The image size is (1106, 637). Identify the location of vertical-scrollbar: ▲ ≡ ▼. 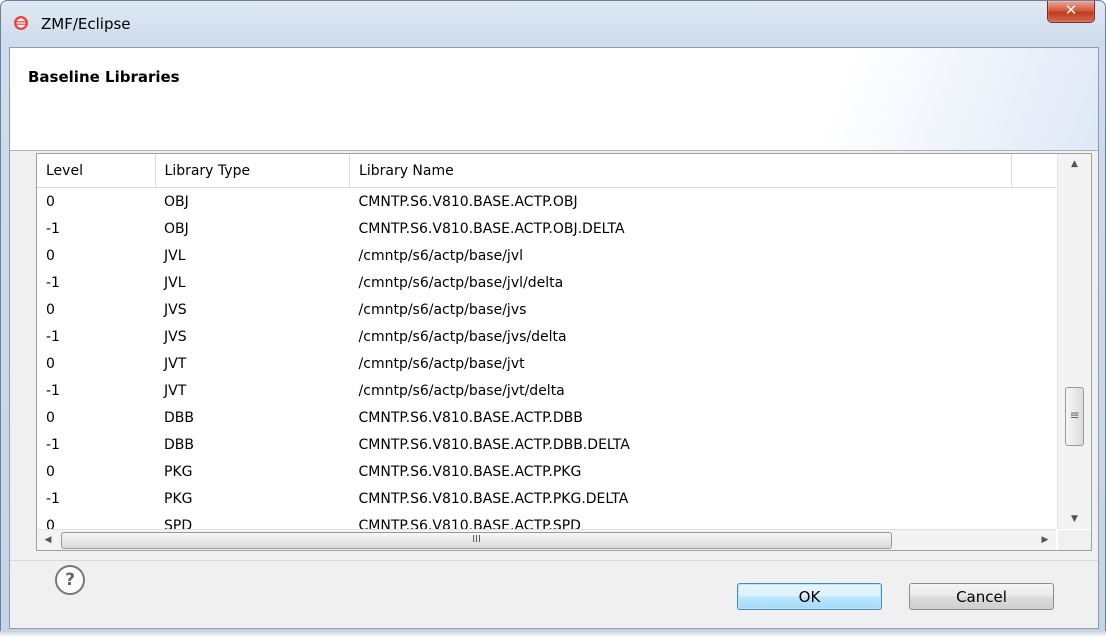
(1074, 341).